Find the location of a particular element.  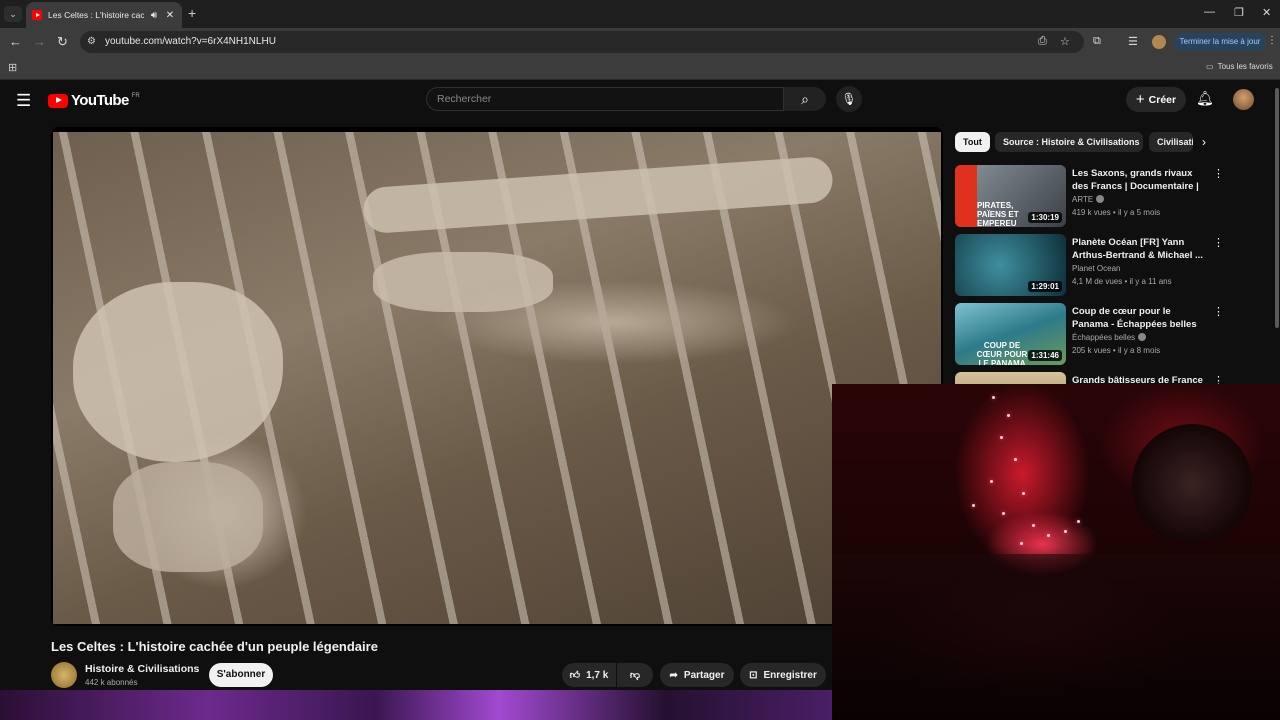

create-button: + Créer is located at coordinates (1156, 99).